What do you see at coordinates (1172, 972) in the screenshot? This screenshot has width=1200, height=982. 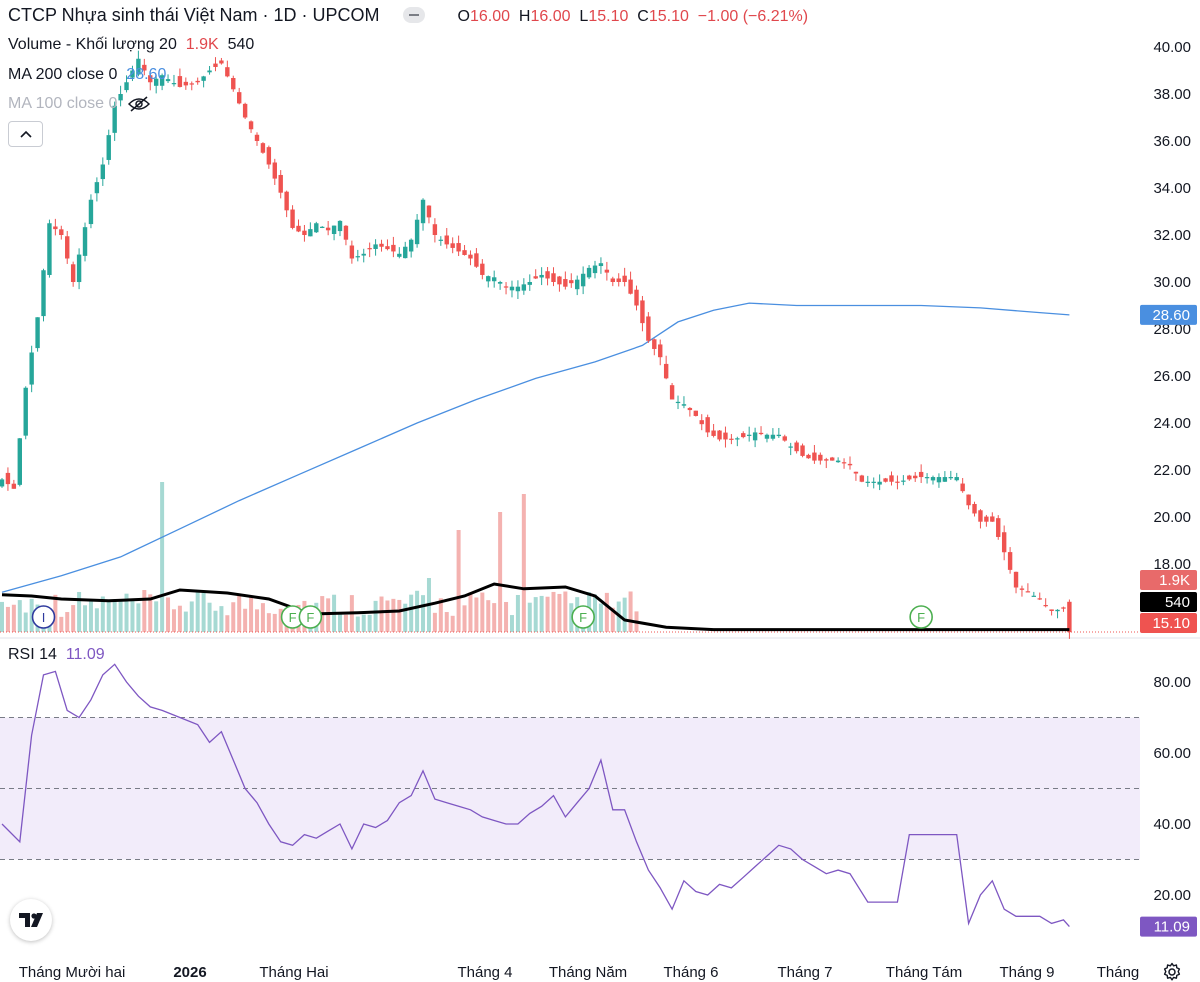 I see `gear-icon` at bounding box center [1172, 972].